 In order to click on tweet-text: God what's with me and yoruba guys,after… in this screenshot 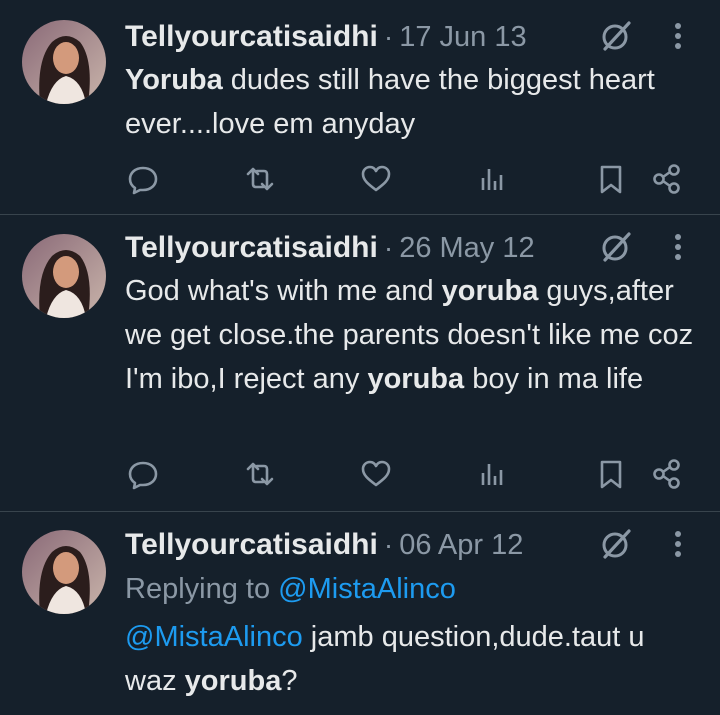, I will do `click(415, 335)`.